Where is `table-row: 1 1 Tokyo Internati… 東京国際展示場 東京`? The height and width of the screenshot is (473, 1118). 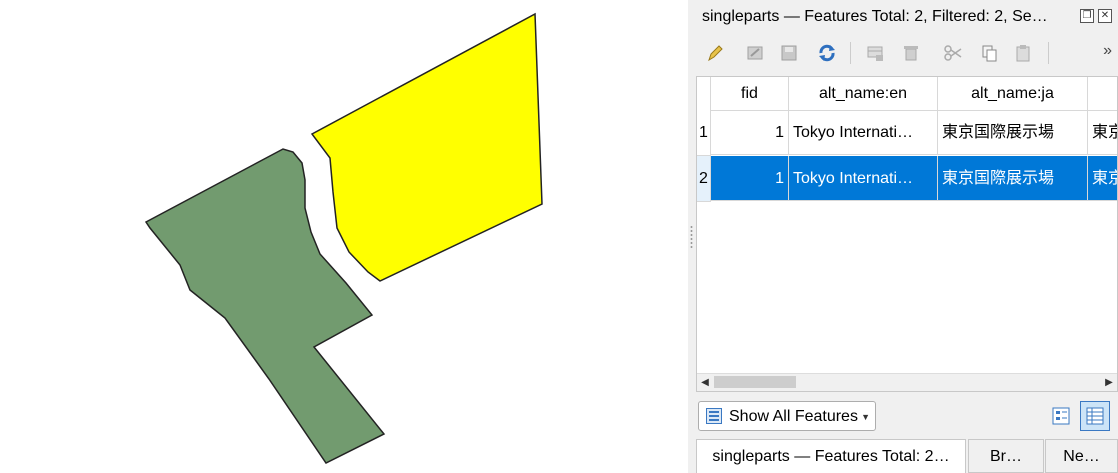
table-row: 1 1 Tokyo Internati… 東京国際展示場 東京 is located at coordinates (907, 133).